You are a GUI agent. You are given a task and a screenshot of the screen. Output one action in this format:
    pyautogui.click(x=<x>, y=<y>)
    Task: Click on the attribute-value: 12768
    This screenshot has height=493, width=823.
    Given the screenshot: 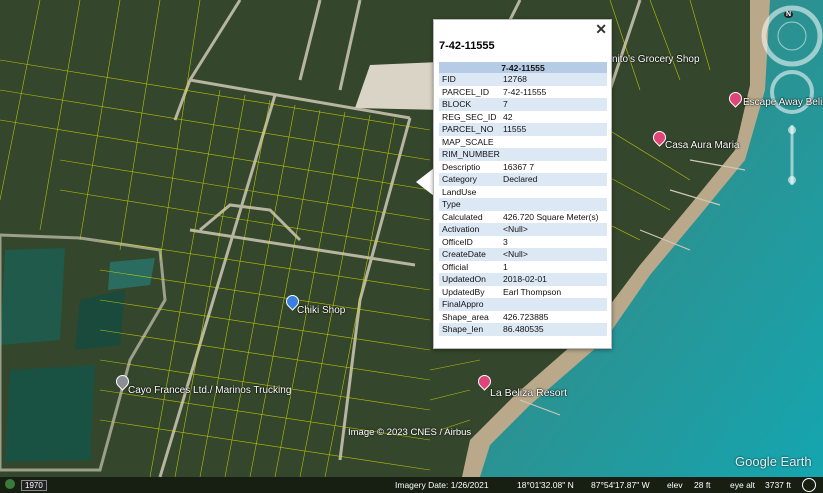 What is the action you would take?
    pyautogui.click(x=553, y=79)
    